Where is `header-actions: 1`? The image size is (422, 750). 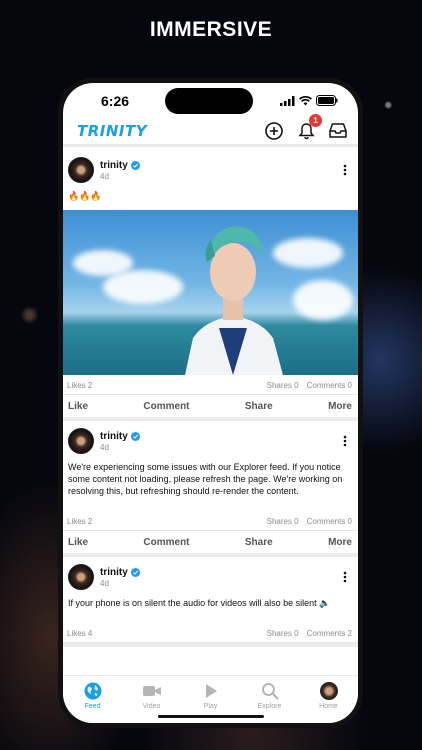
header-actions: 1 is located at coordinates (306, 127).